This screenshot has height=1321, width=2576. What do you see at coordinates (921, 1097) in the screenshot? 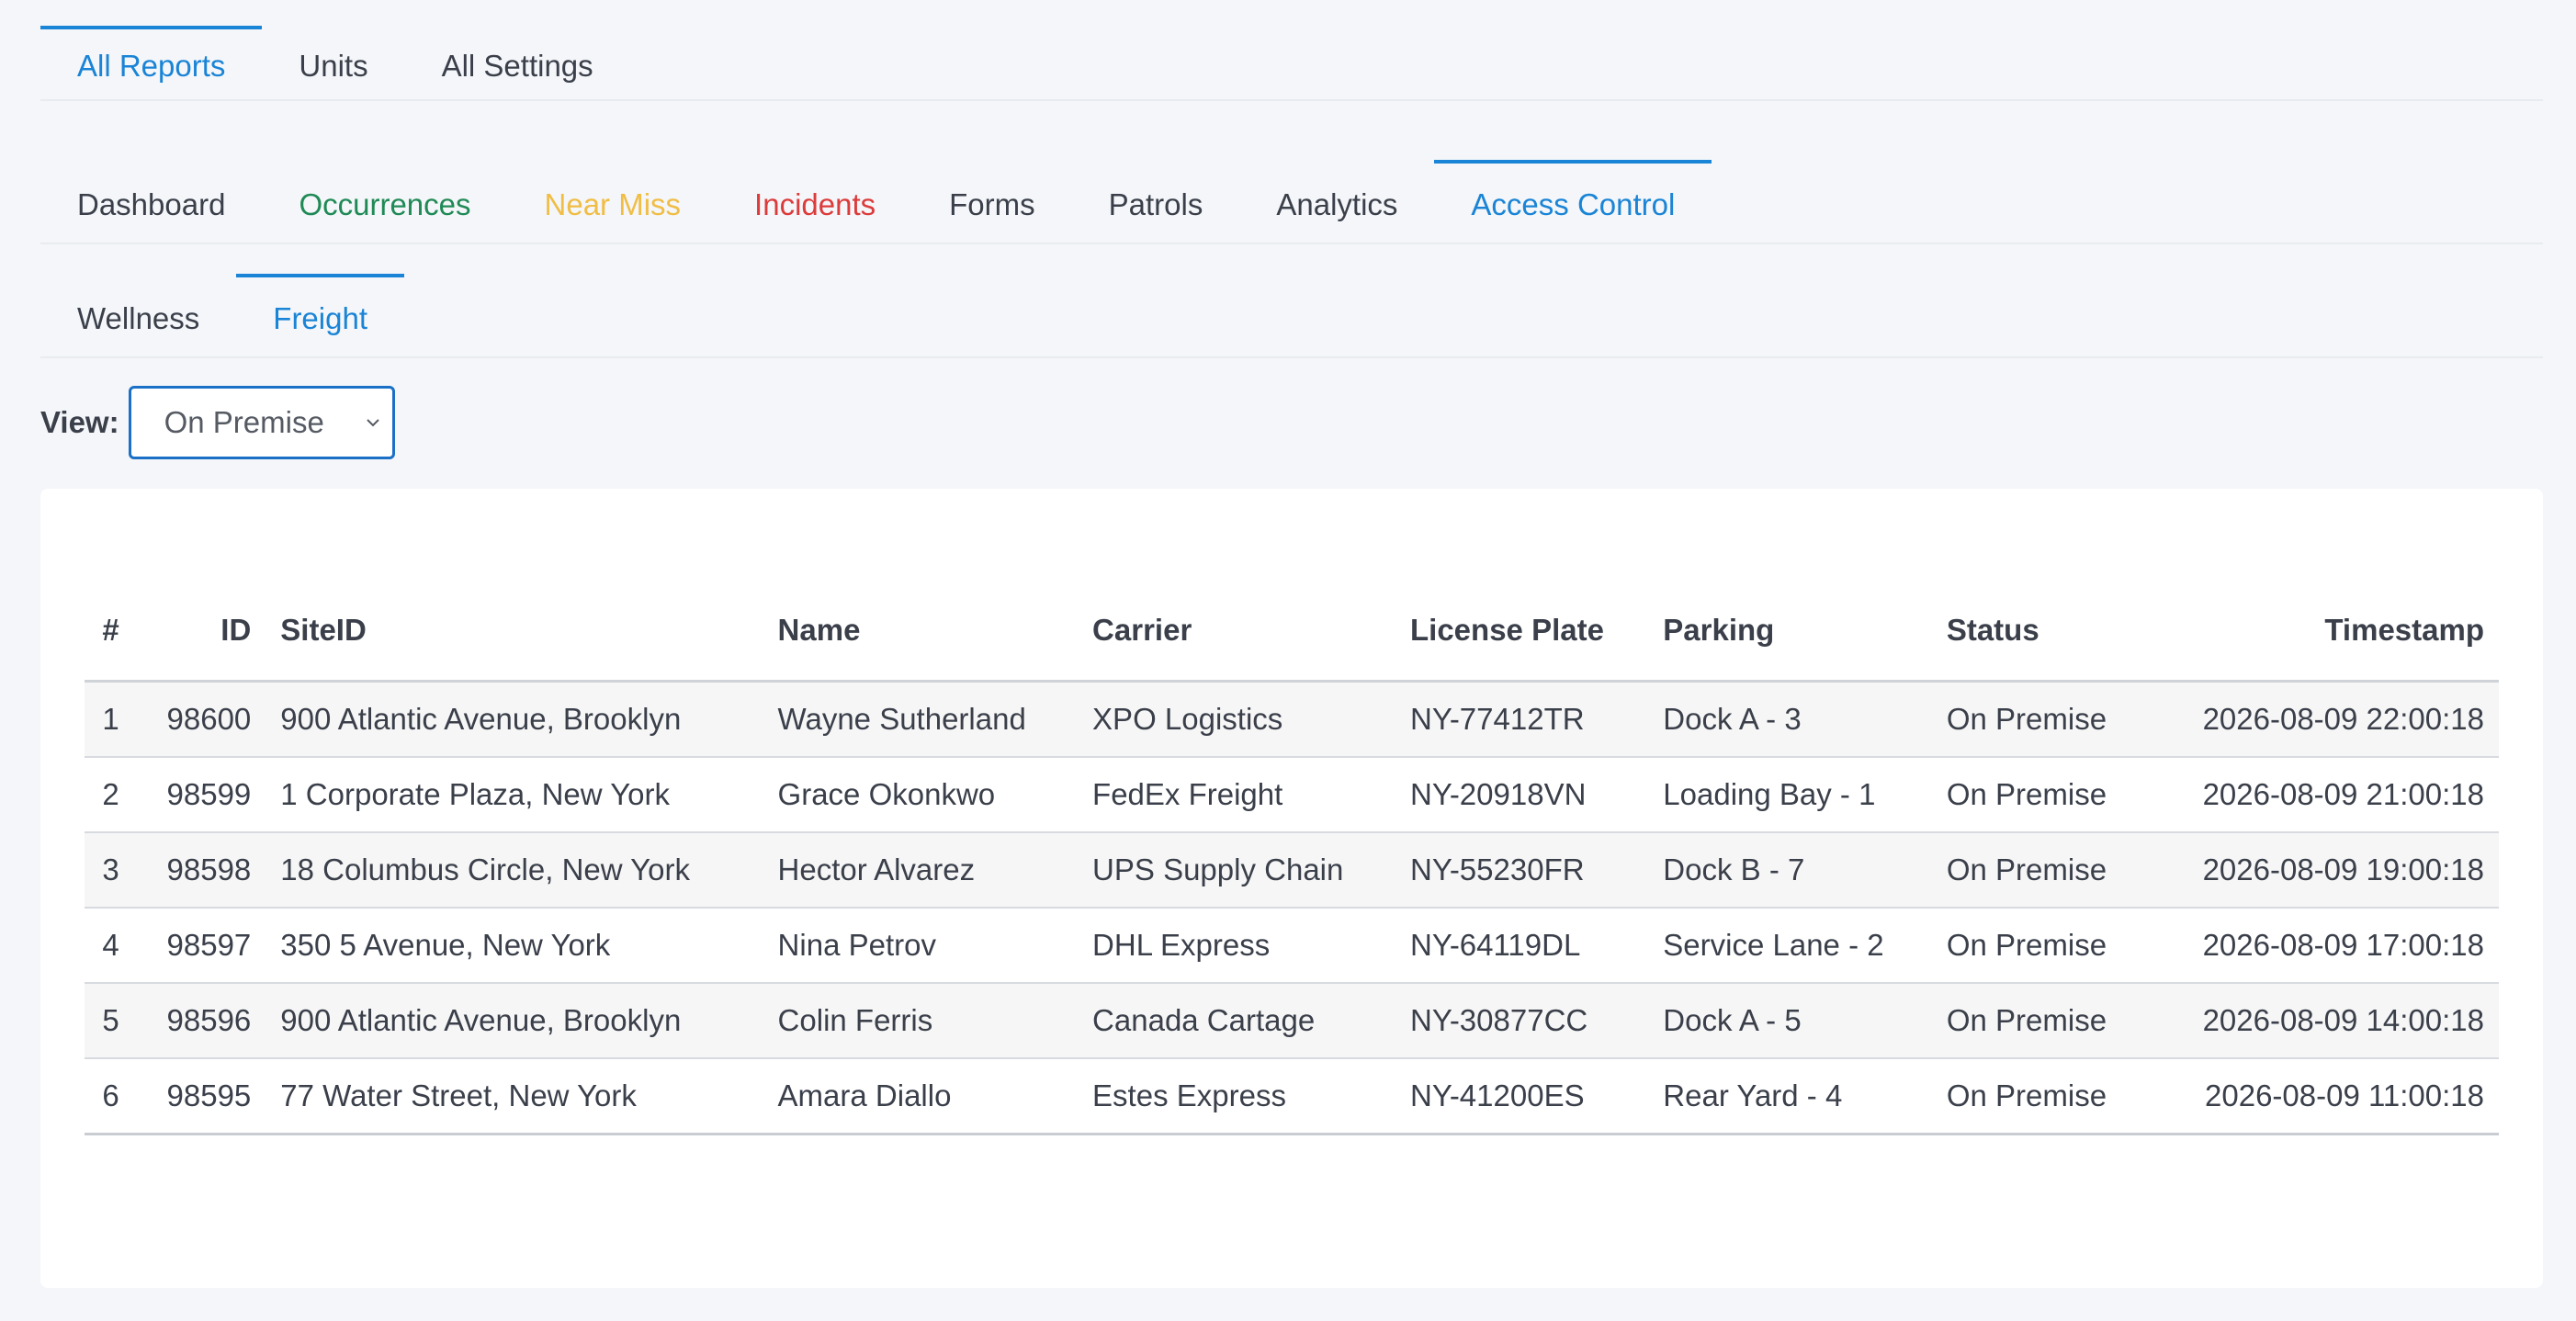
I see `row-name: Amara Diallo` at bounding box center [921, 1097].